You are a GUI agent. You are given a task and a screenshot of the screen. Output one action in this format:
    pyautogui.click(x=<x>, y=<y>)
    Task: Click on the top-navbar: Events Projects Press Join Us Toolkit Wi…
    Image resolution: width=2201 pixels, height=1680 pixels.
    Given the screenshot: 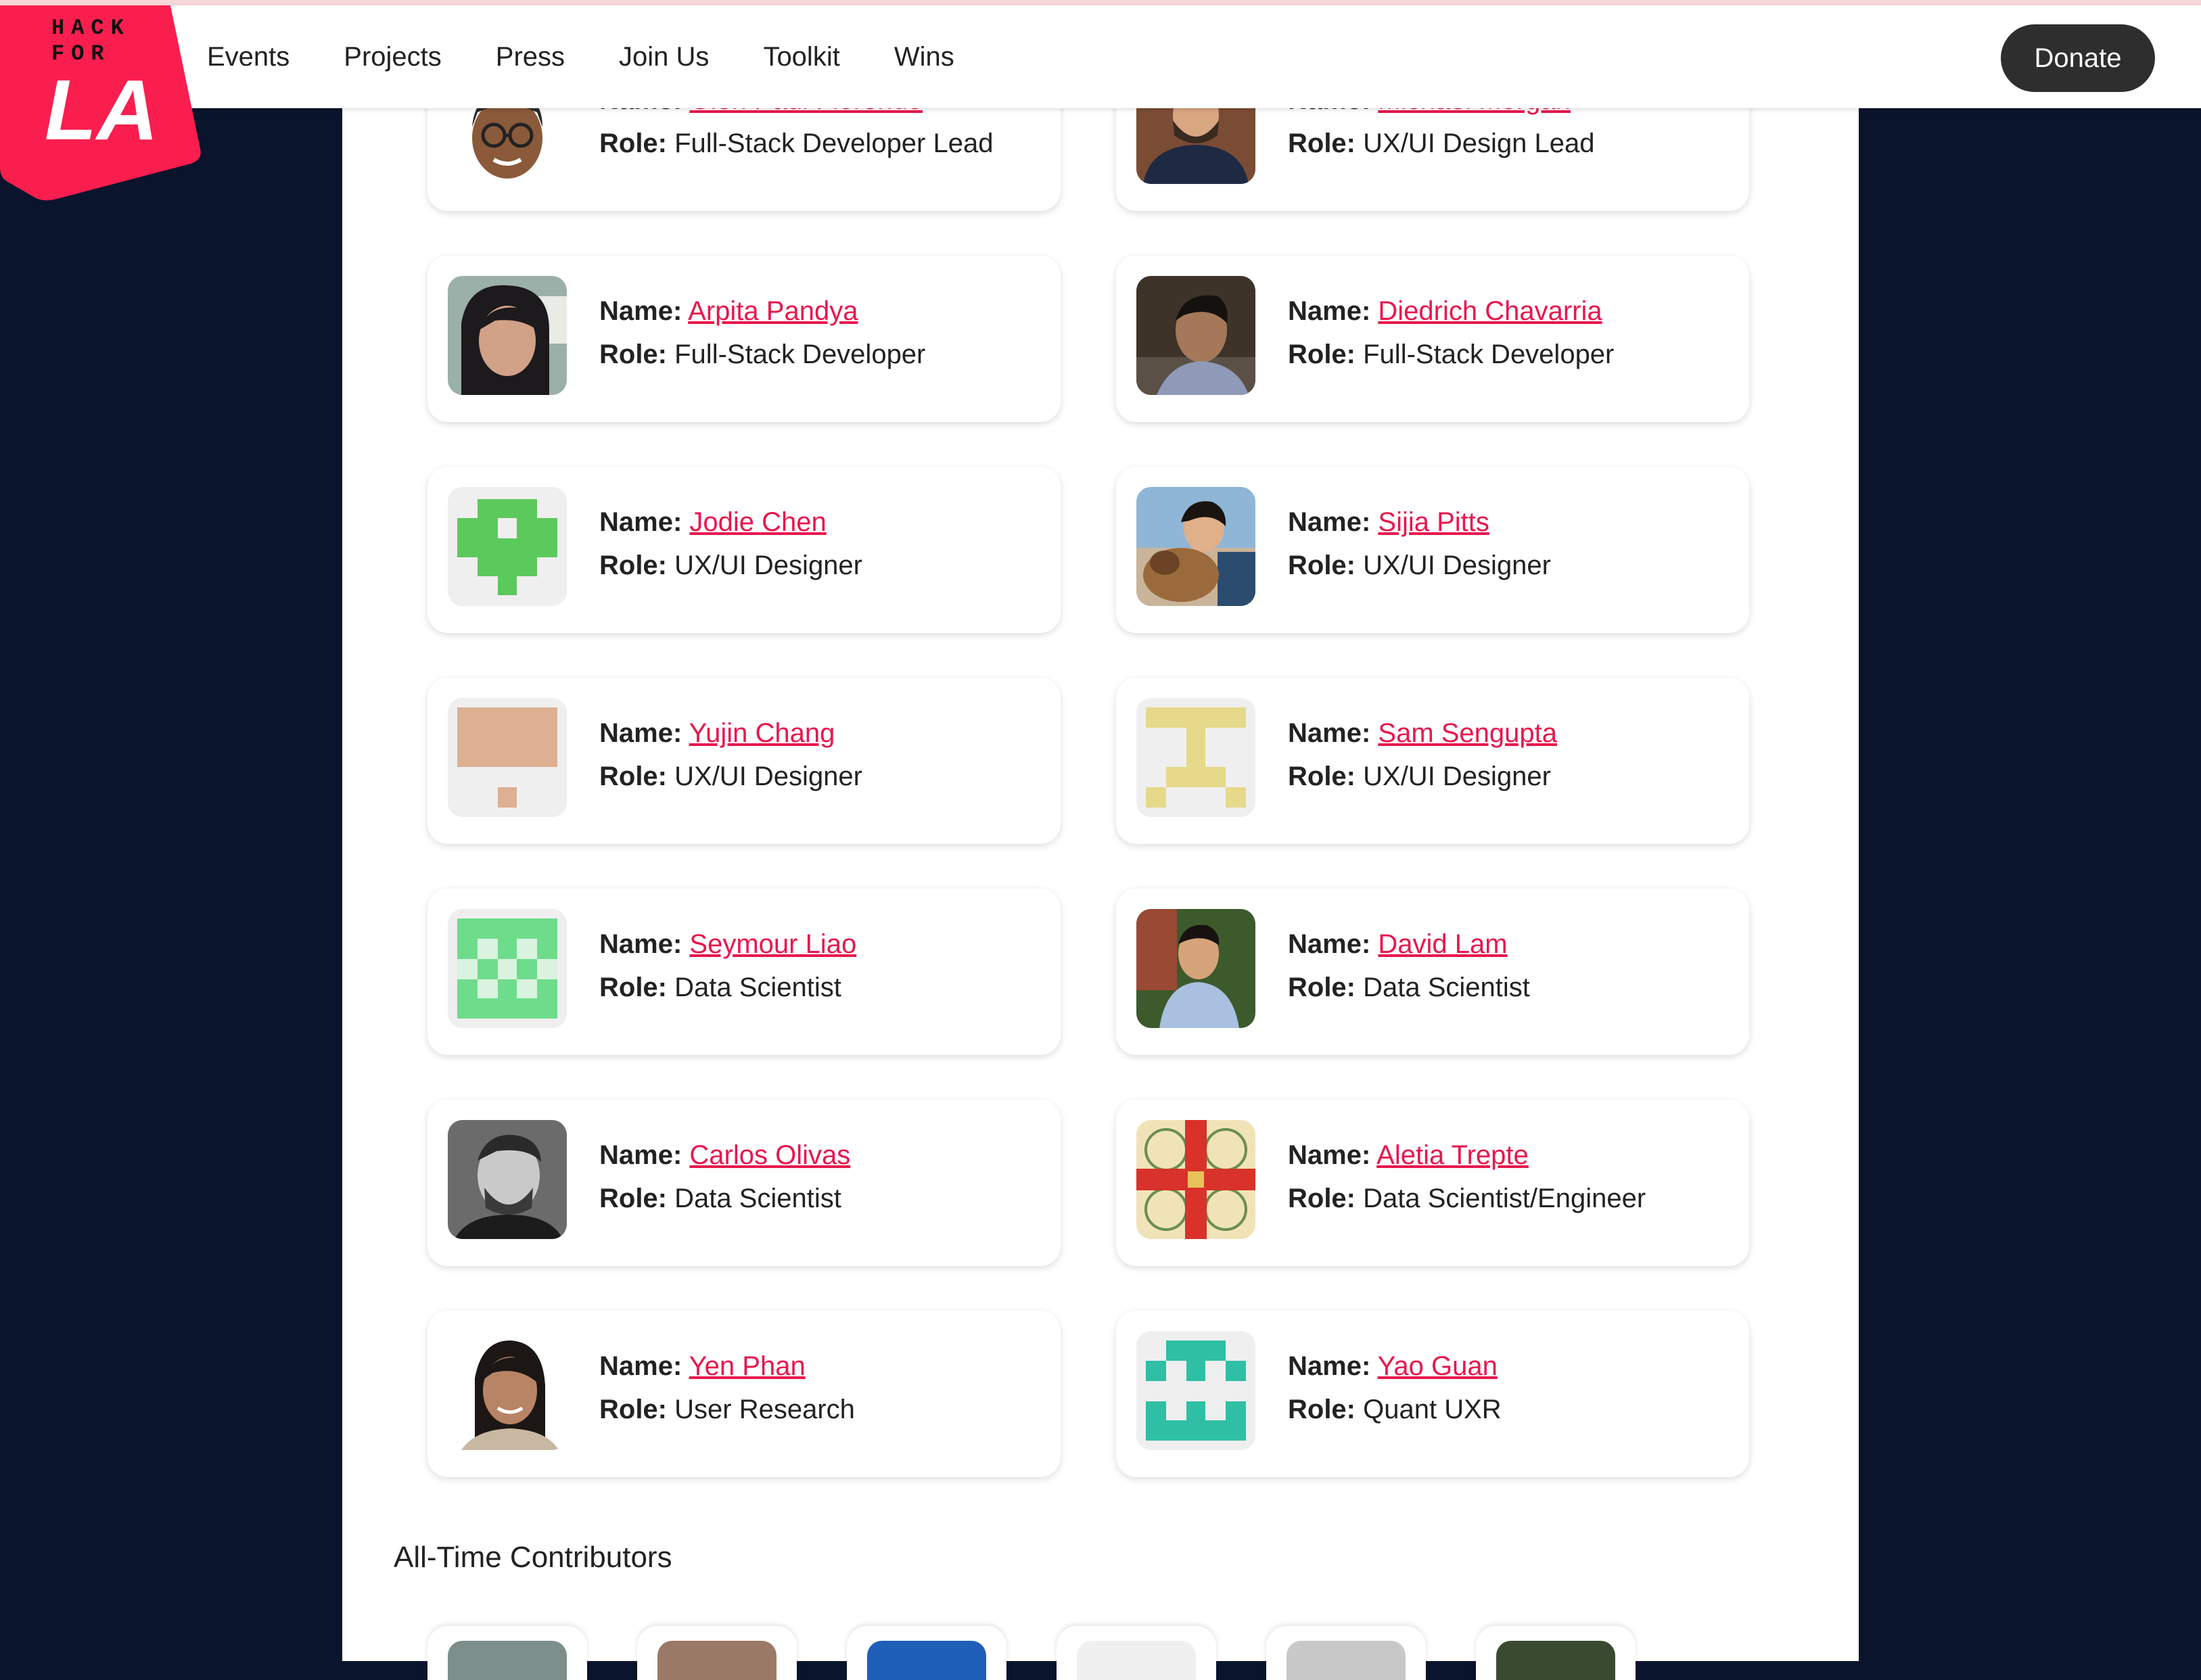 What is the action you would take?
    pyautogui.click(x=1100, y=57)
    